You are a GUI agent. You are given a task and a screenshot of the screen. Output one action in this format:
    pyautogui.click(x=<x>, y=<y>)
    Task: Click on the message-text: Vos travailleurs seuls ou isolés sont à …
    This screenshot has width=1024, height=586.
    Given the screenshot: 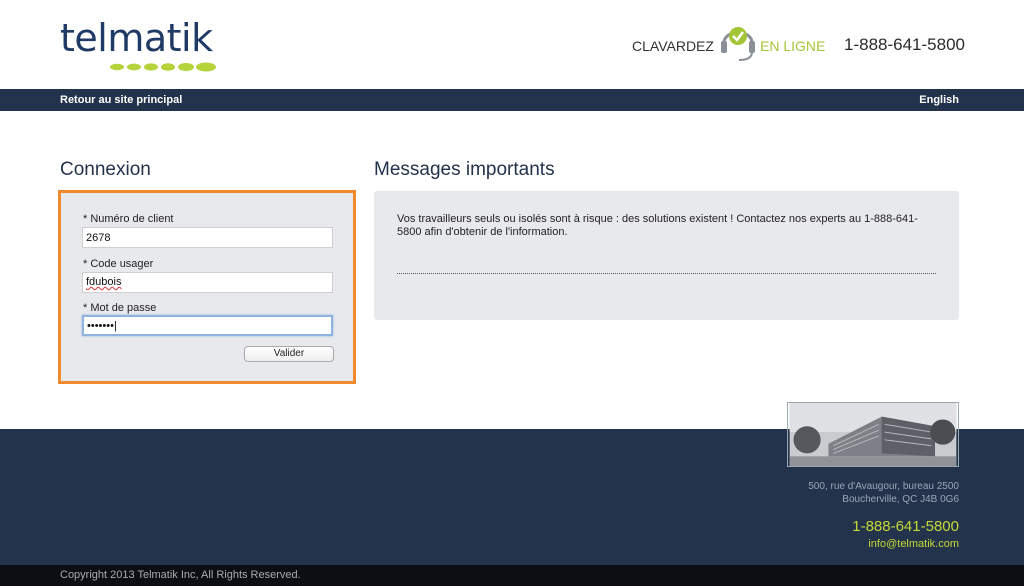 What is the action you would take?
    pyautogui.click(x=657, y=225)
    